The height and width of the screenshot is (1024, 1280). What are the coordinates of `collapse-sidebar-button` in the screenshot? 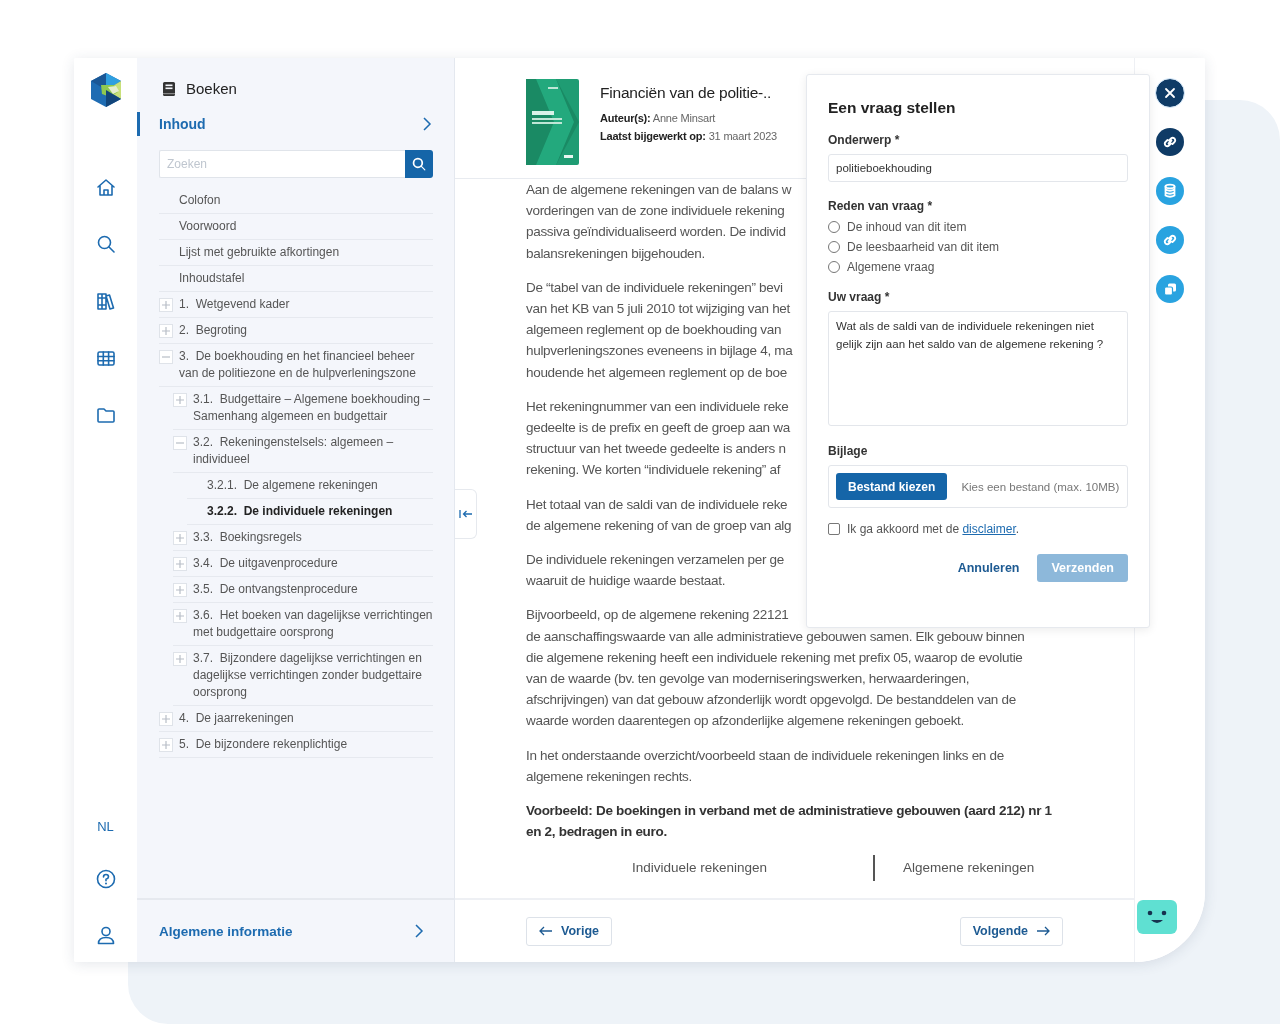 It's located at (466, 514).